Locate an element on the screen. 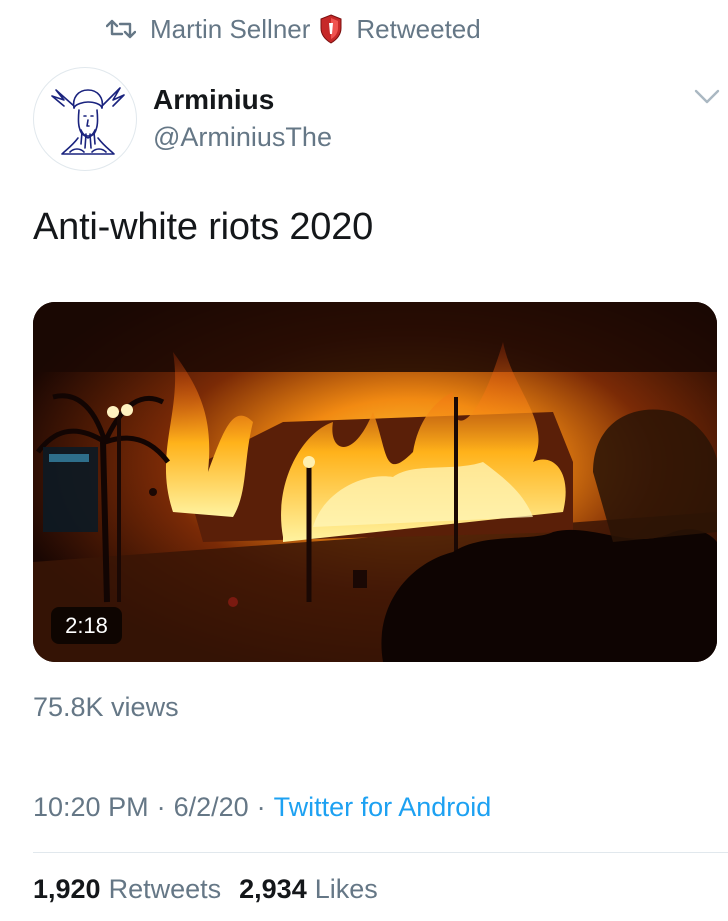 The image size is (728, 921). video-duration-badge: 2:18 is located at coordinates (86, 625).